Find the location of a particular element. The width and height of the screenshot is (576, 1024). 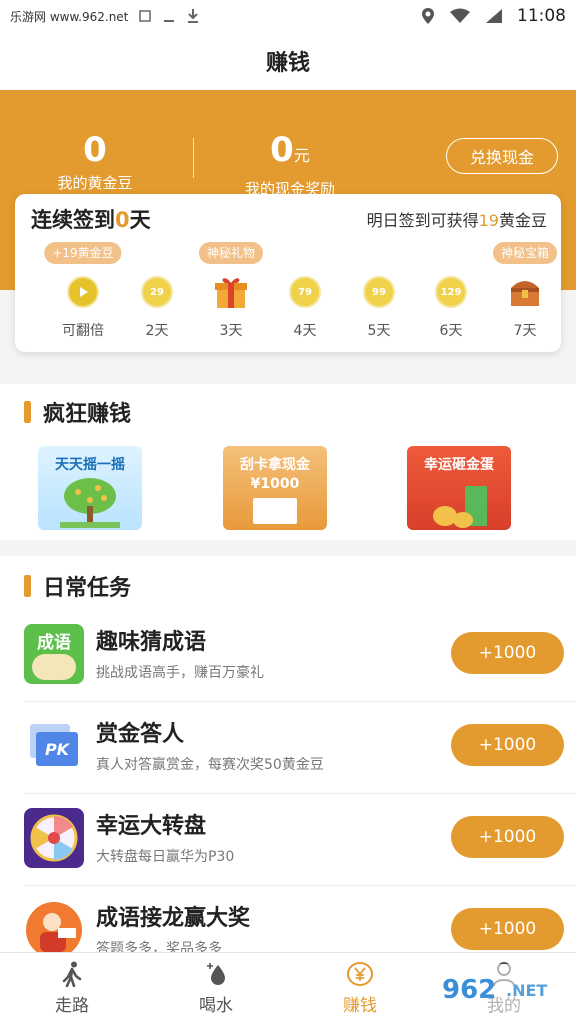

svg-text: .NET is located at coordinates (526, 990).